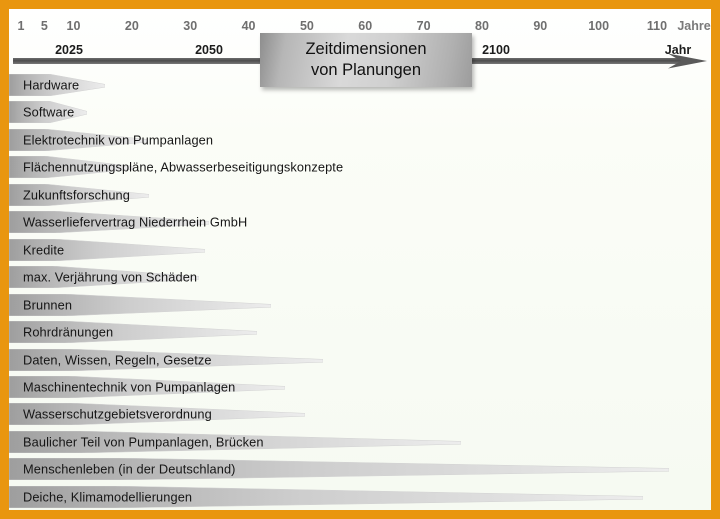 Image resolution: width=720 pixels, height=519 pixels. I want to click on chart-title-line2: von Planungen, so click(366, 70).